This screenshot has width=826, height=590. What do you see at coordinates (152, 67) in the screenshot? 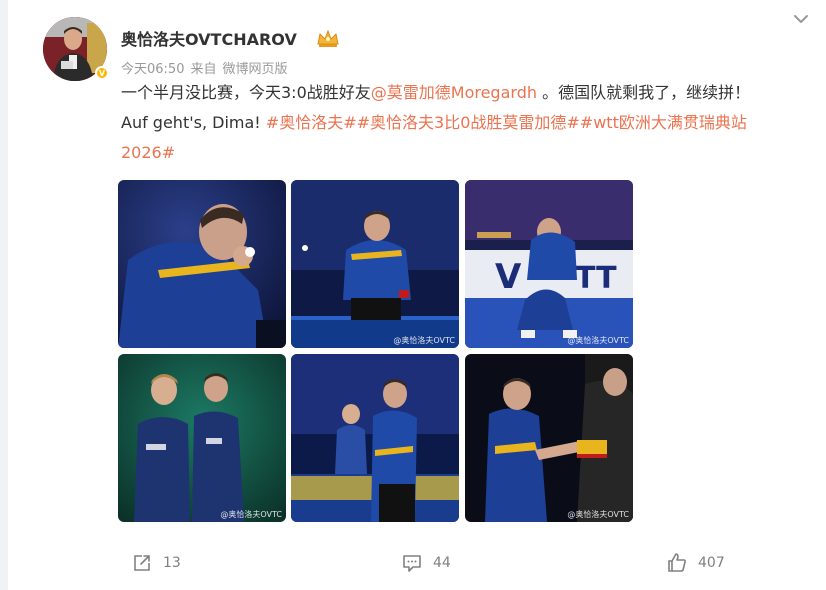
I see `post-timestamp: 今天06:50` at bounding box center [152, 67].